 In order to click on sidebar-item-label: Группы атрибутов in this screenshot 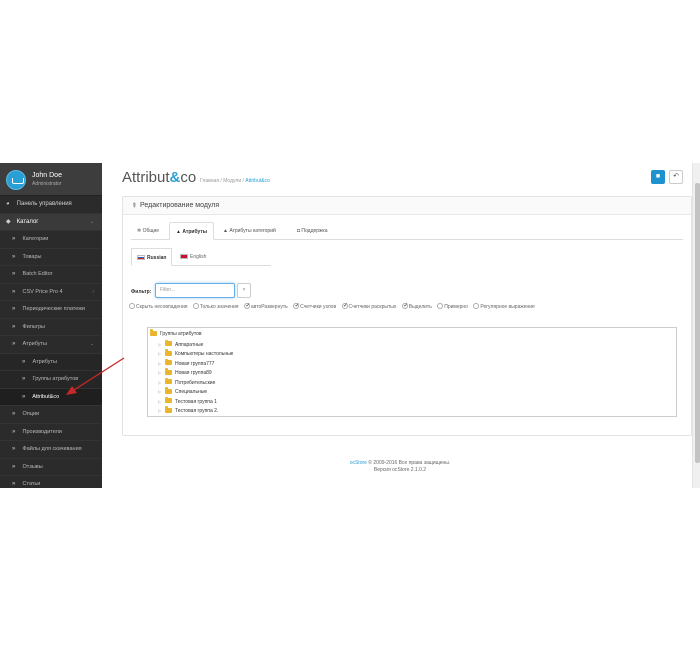, I will do `click(55, 379)`.